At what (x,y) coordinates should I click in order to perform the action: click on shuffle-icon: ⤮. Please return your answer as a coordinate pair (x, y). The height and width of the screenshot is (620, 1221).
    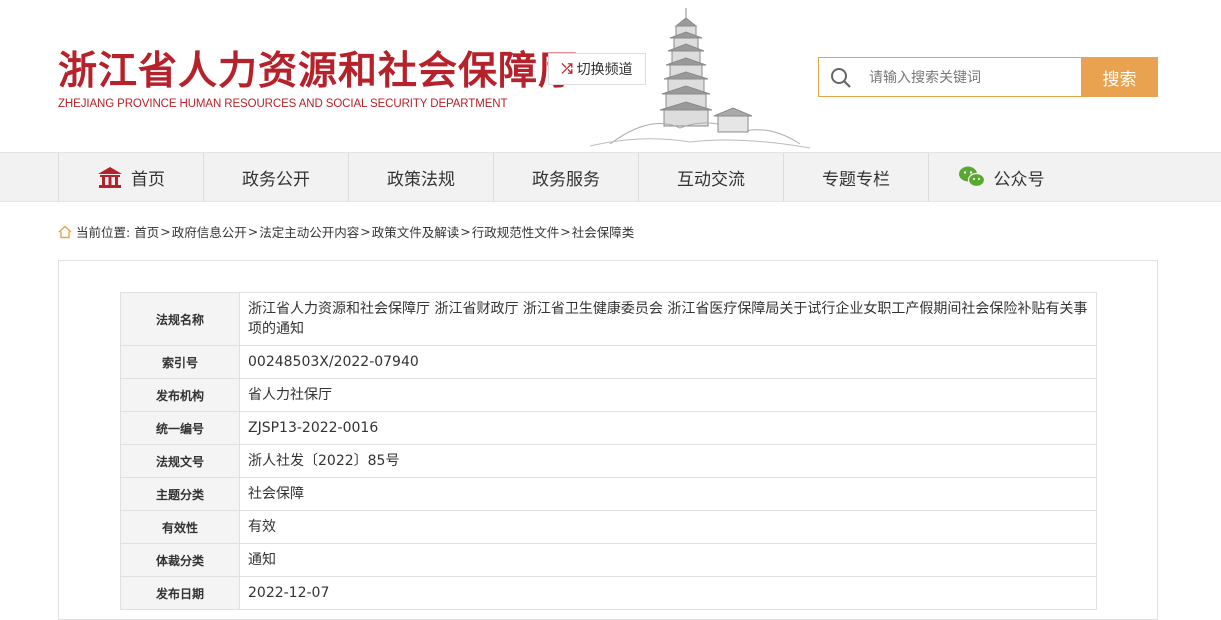
    Looking at the image, I should click on (567, 69).